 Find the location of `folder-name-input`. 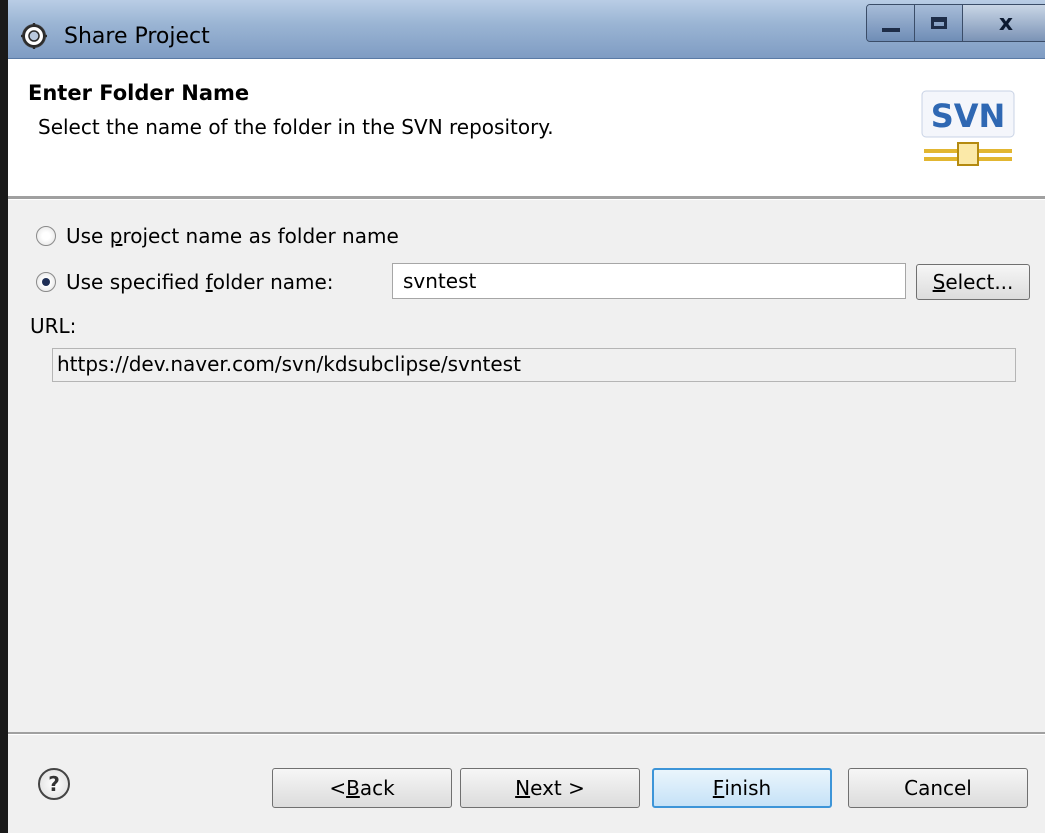

folder-name-input is located at coordinates (649, 281).